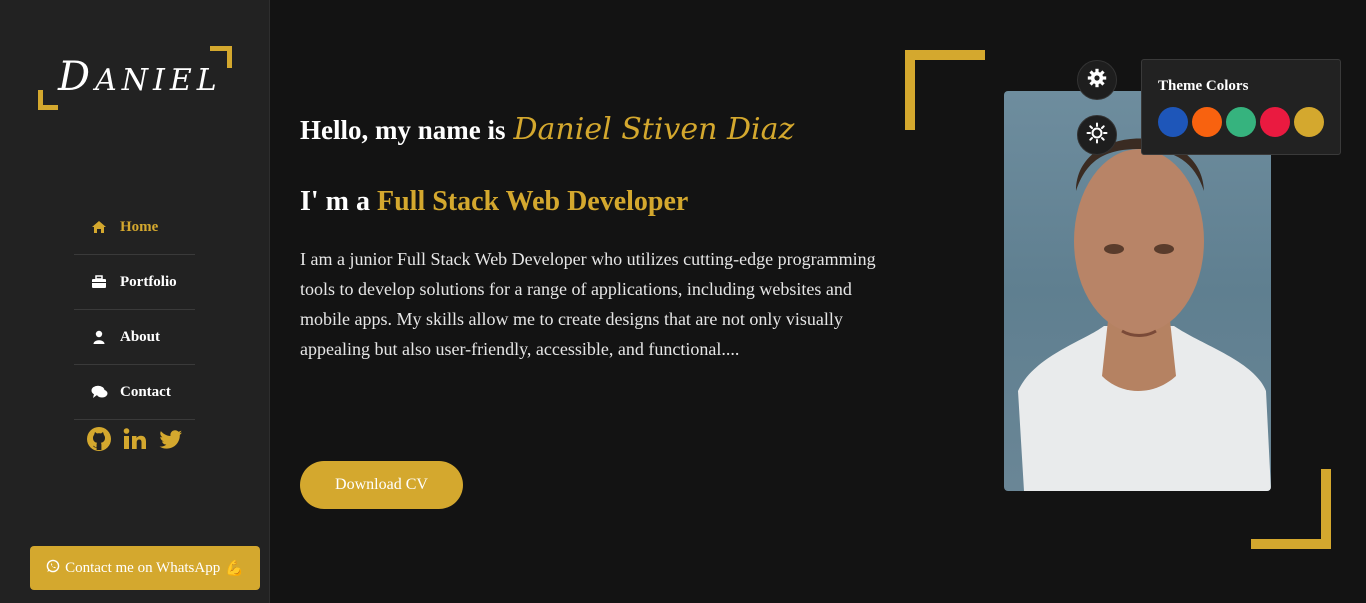 The height and width of the screenshot is (603, 1366). I want to click on light-mode-button, so click(1097, 135).